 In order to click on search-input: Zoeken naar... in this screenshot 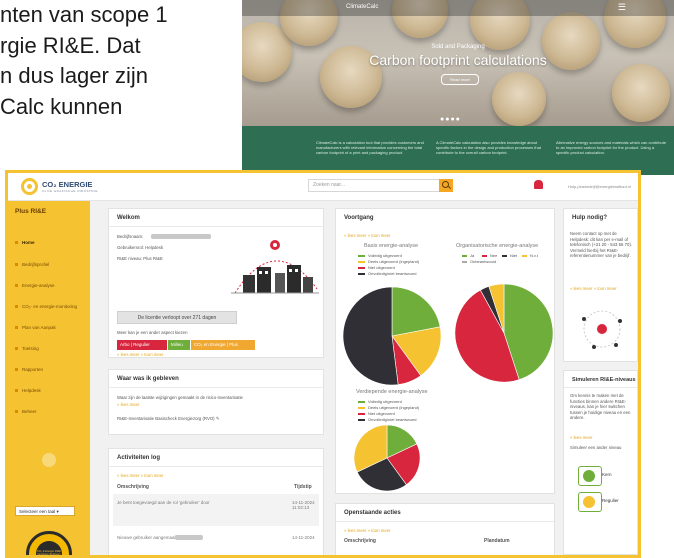, I will do `click(374, 185)`.